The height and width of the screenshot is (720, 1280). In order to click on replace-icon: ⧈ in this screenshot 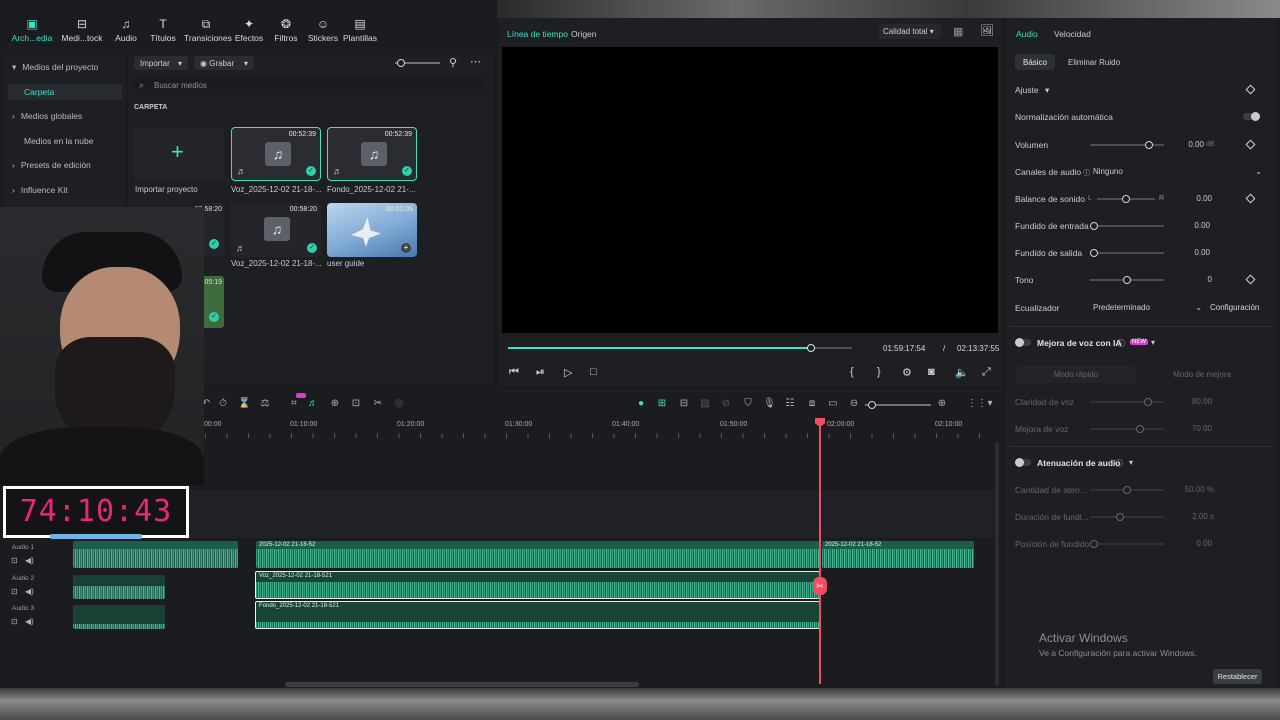, I will do `click(812, 404)`.